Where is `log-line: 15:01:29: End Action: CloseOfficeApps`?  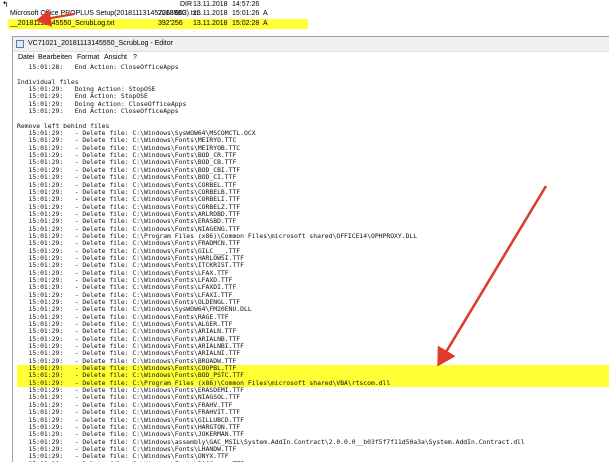
log-line: 15:01:29: End Action: CloseOfficeApps is located at coordinates (98, 111).